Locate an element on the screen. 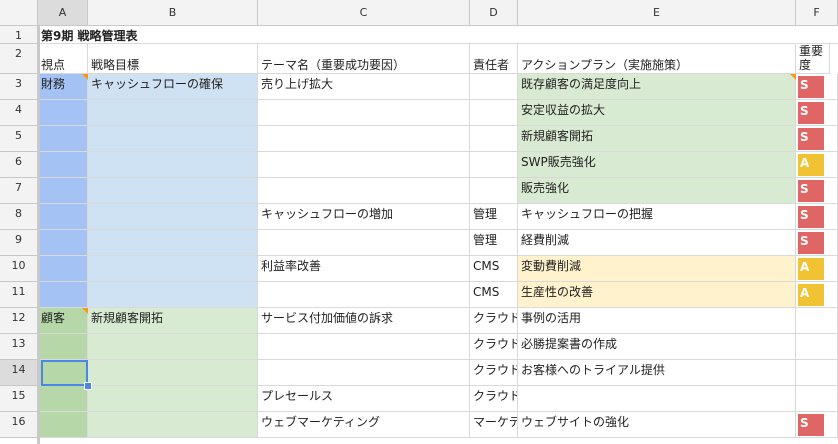 The height and width of the screenshot is (444, 838). selected-cell-a14 is located at coordinates (64, 373).